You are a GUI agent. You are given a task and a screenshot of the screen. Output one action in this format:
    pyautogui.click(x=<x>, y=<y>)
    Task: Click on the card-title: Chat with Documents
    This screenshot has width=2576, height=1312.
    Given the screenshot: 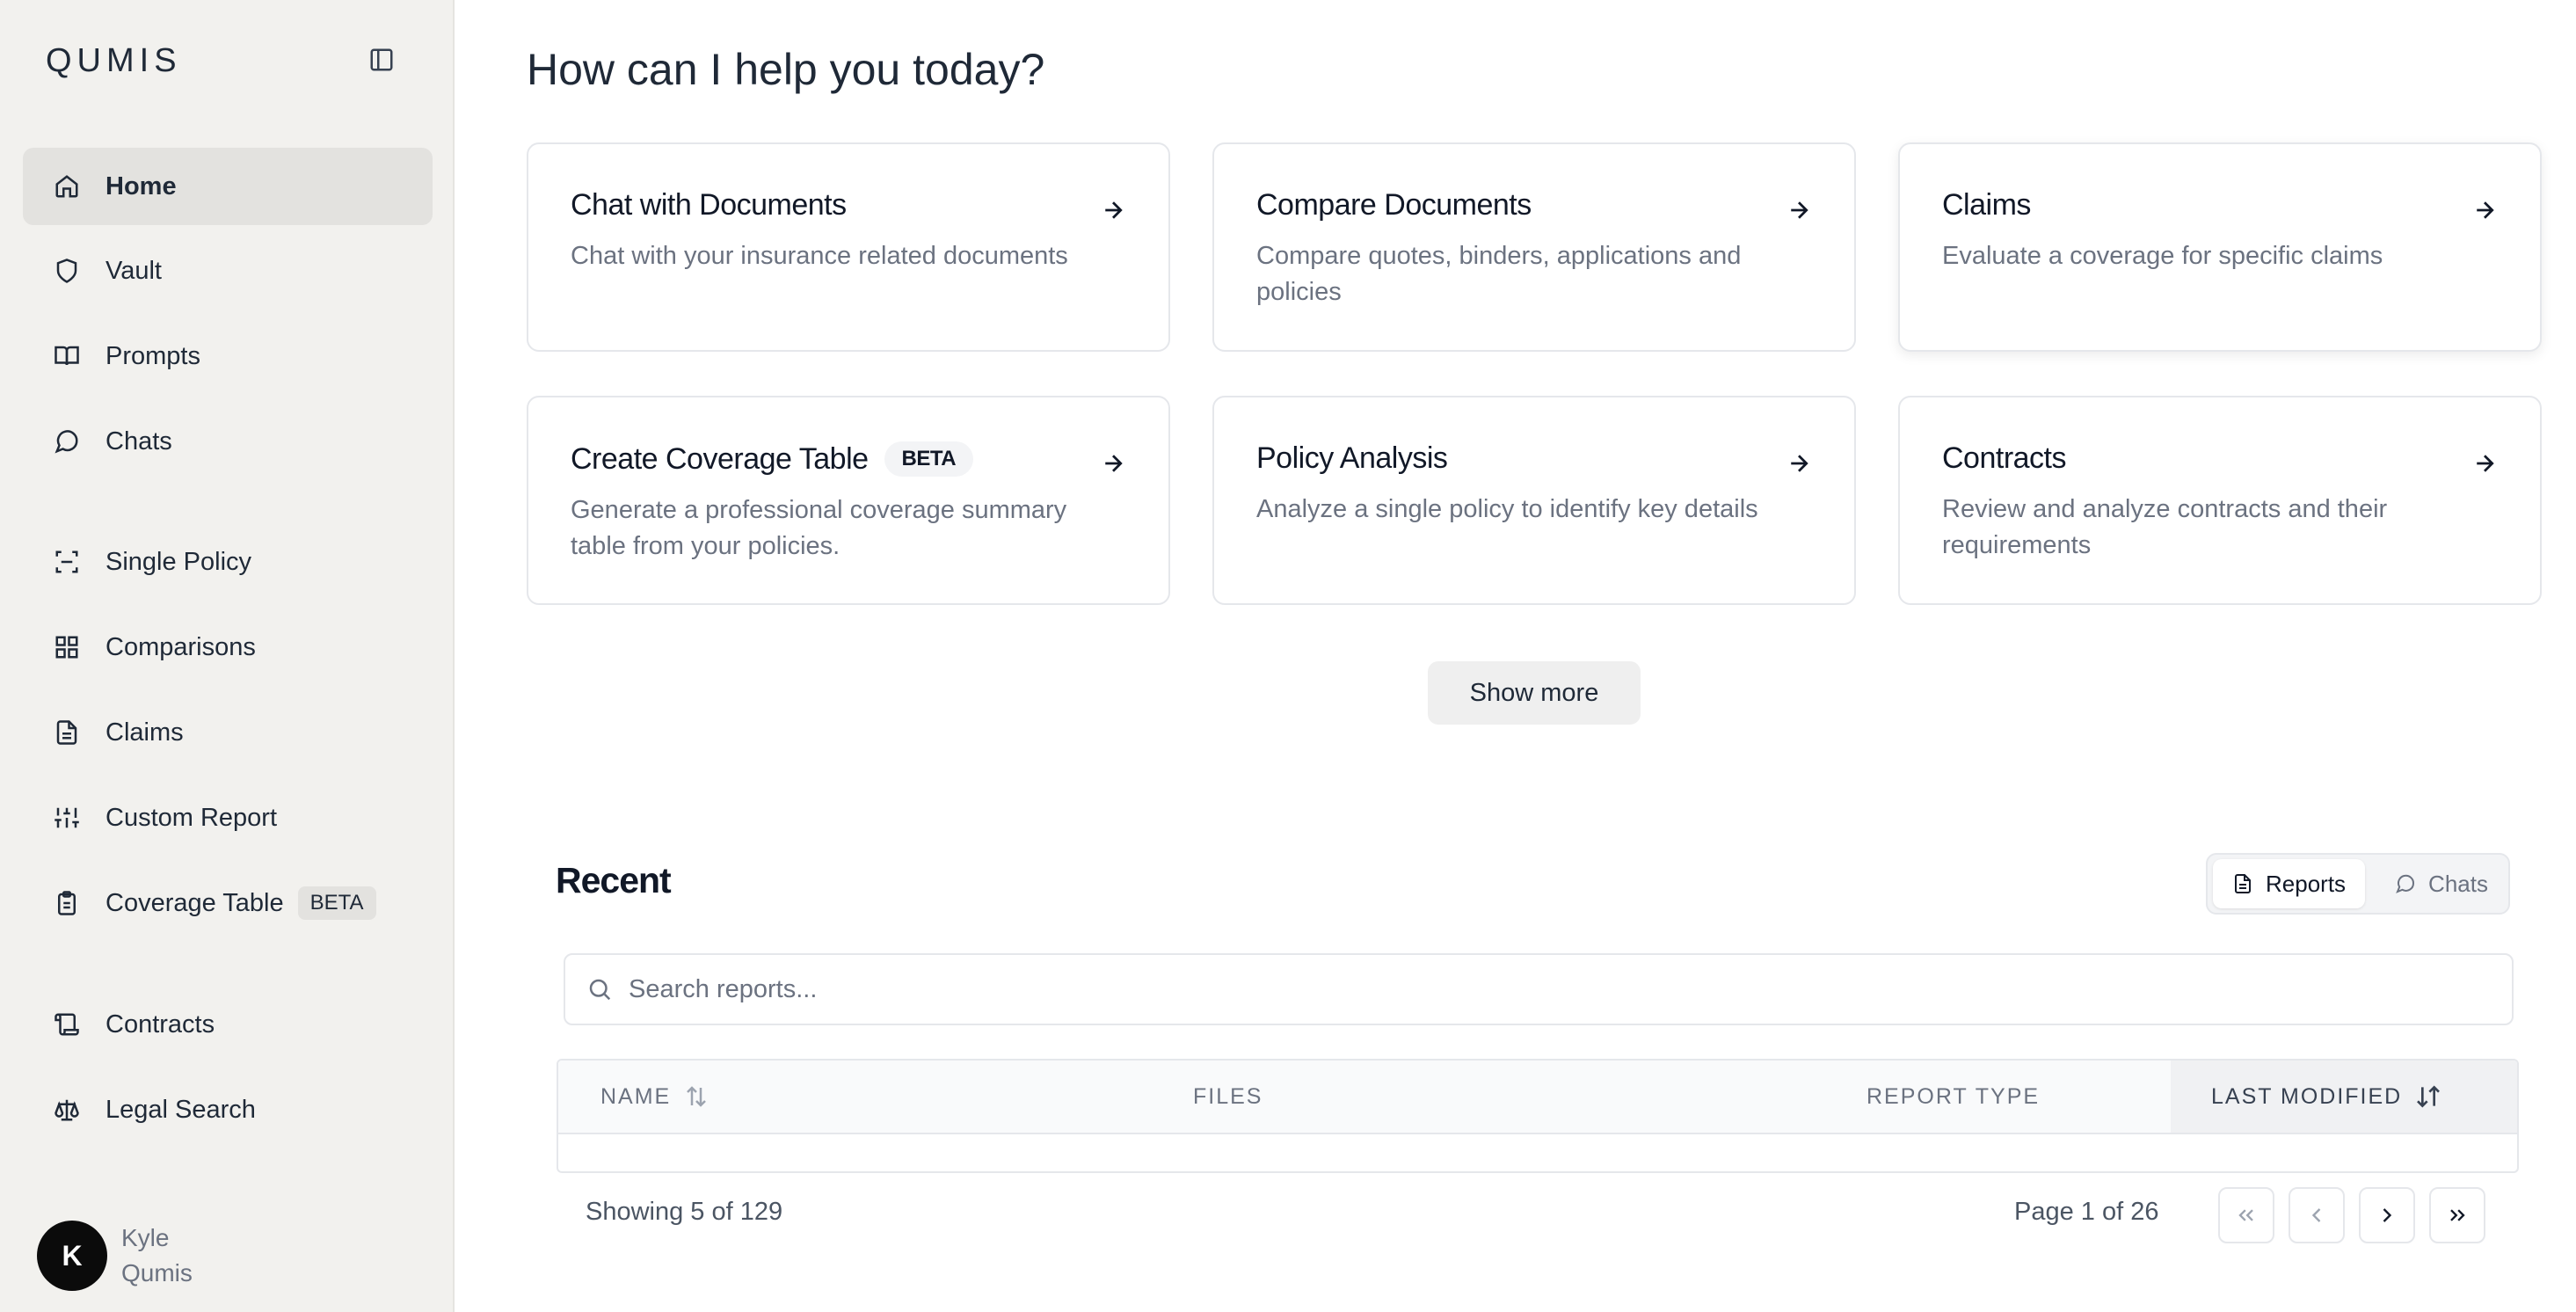 What is the action you would take?
    pyautogui.click(x=709, y=205)
    